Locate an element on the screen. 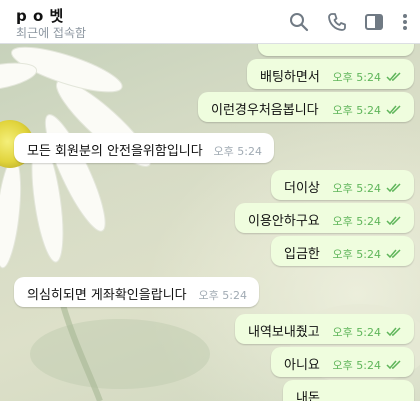 The width and height of the screenshot is (420, 401). message-text: 이용안하구요 is located at coordinates (284, 221).